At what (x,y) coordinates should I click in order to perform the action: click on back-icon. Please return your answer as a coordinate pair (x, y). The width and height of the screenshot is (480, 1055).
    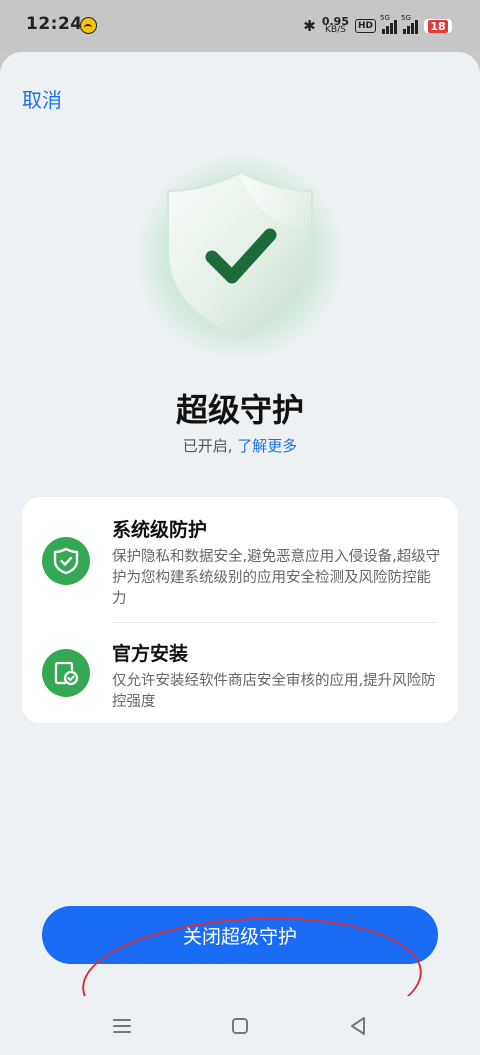
    Looking at the image, I should click on (358, 1026).